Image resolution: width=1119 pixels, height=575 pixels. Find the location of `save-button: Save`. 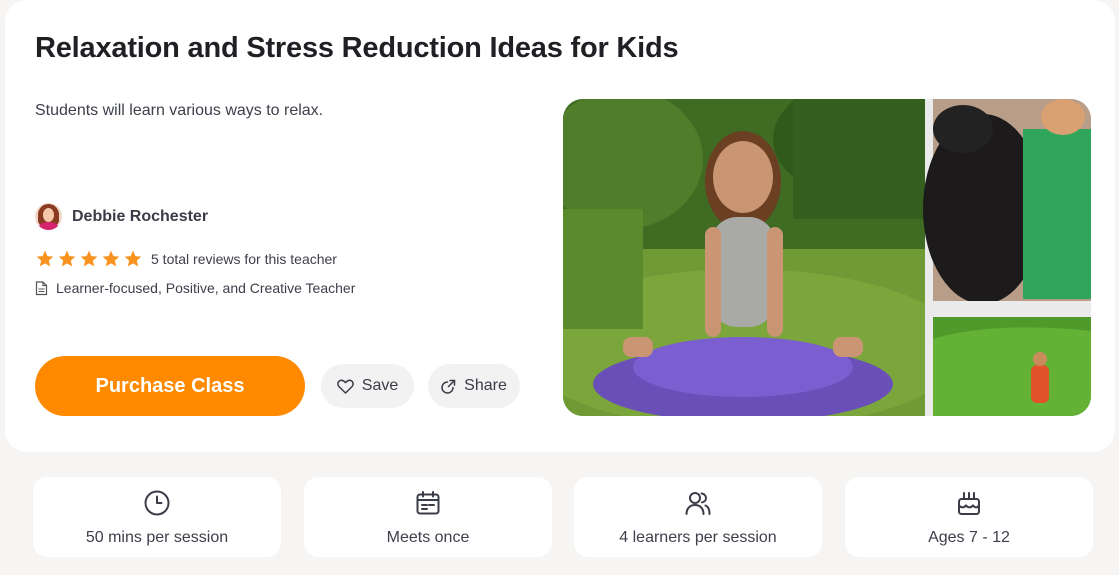

save-button: Save is located at coordinates (367, 386).